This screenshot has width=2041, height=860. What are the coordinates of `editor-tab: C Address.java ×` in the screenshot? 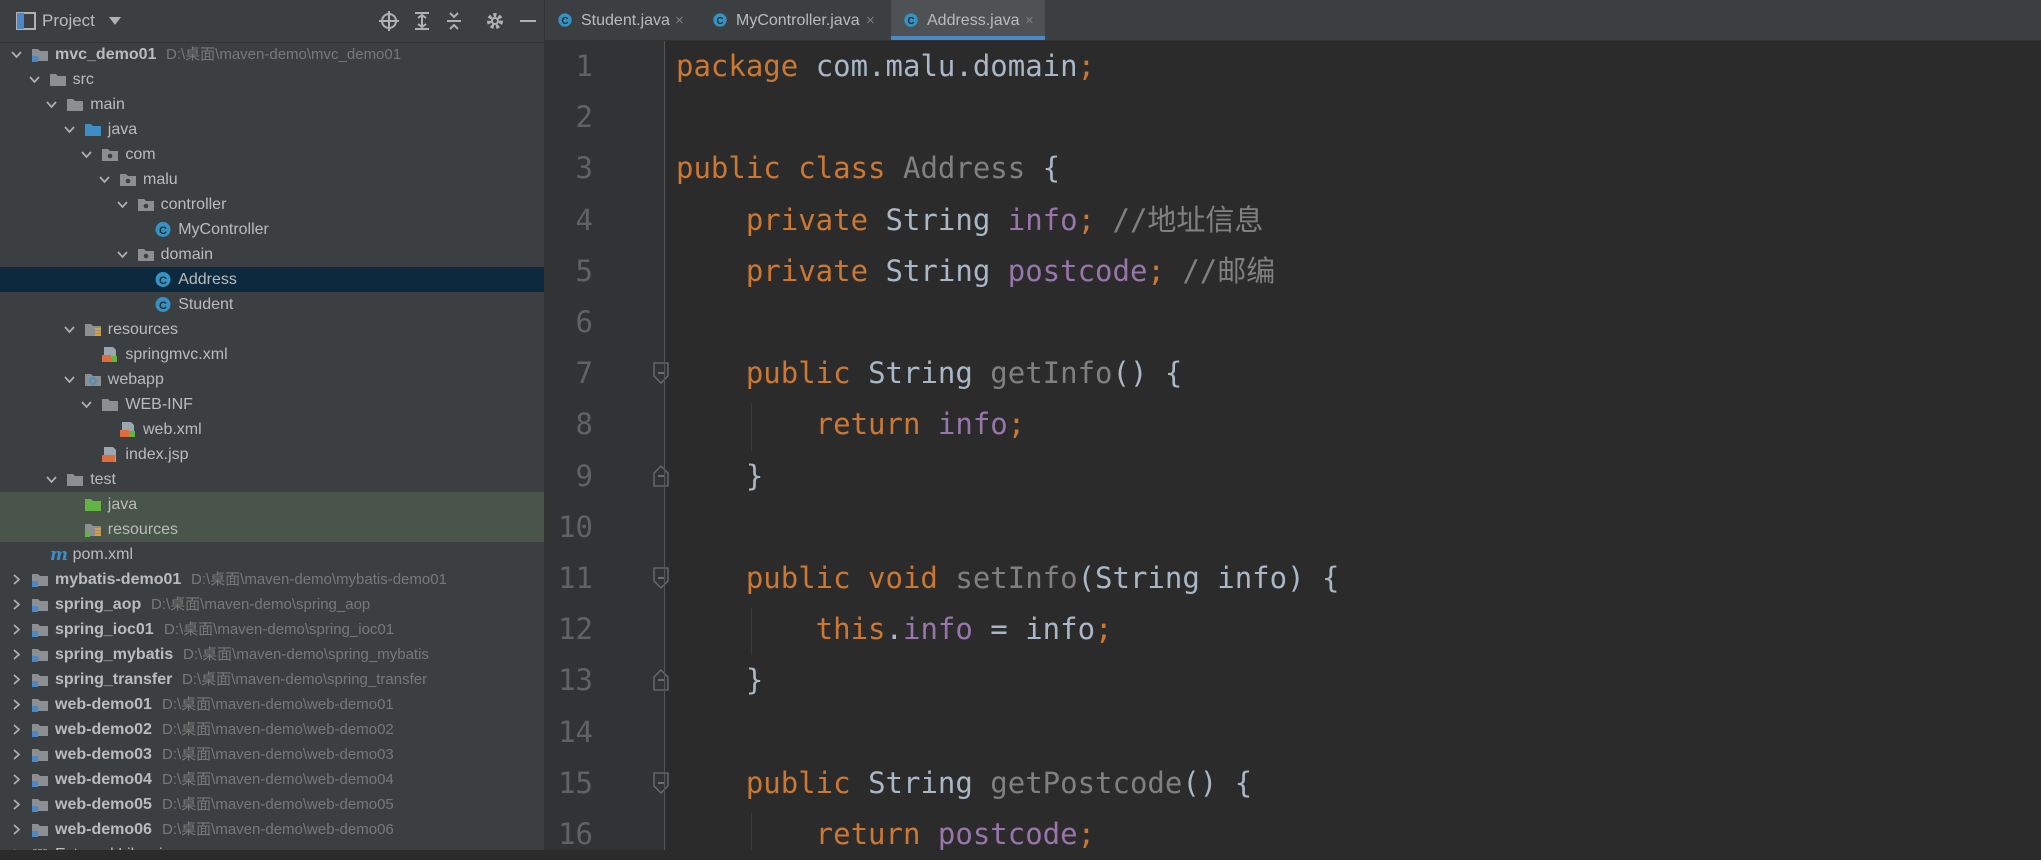 It's located at (968, 20).